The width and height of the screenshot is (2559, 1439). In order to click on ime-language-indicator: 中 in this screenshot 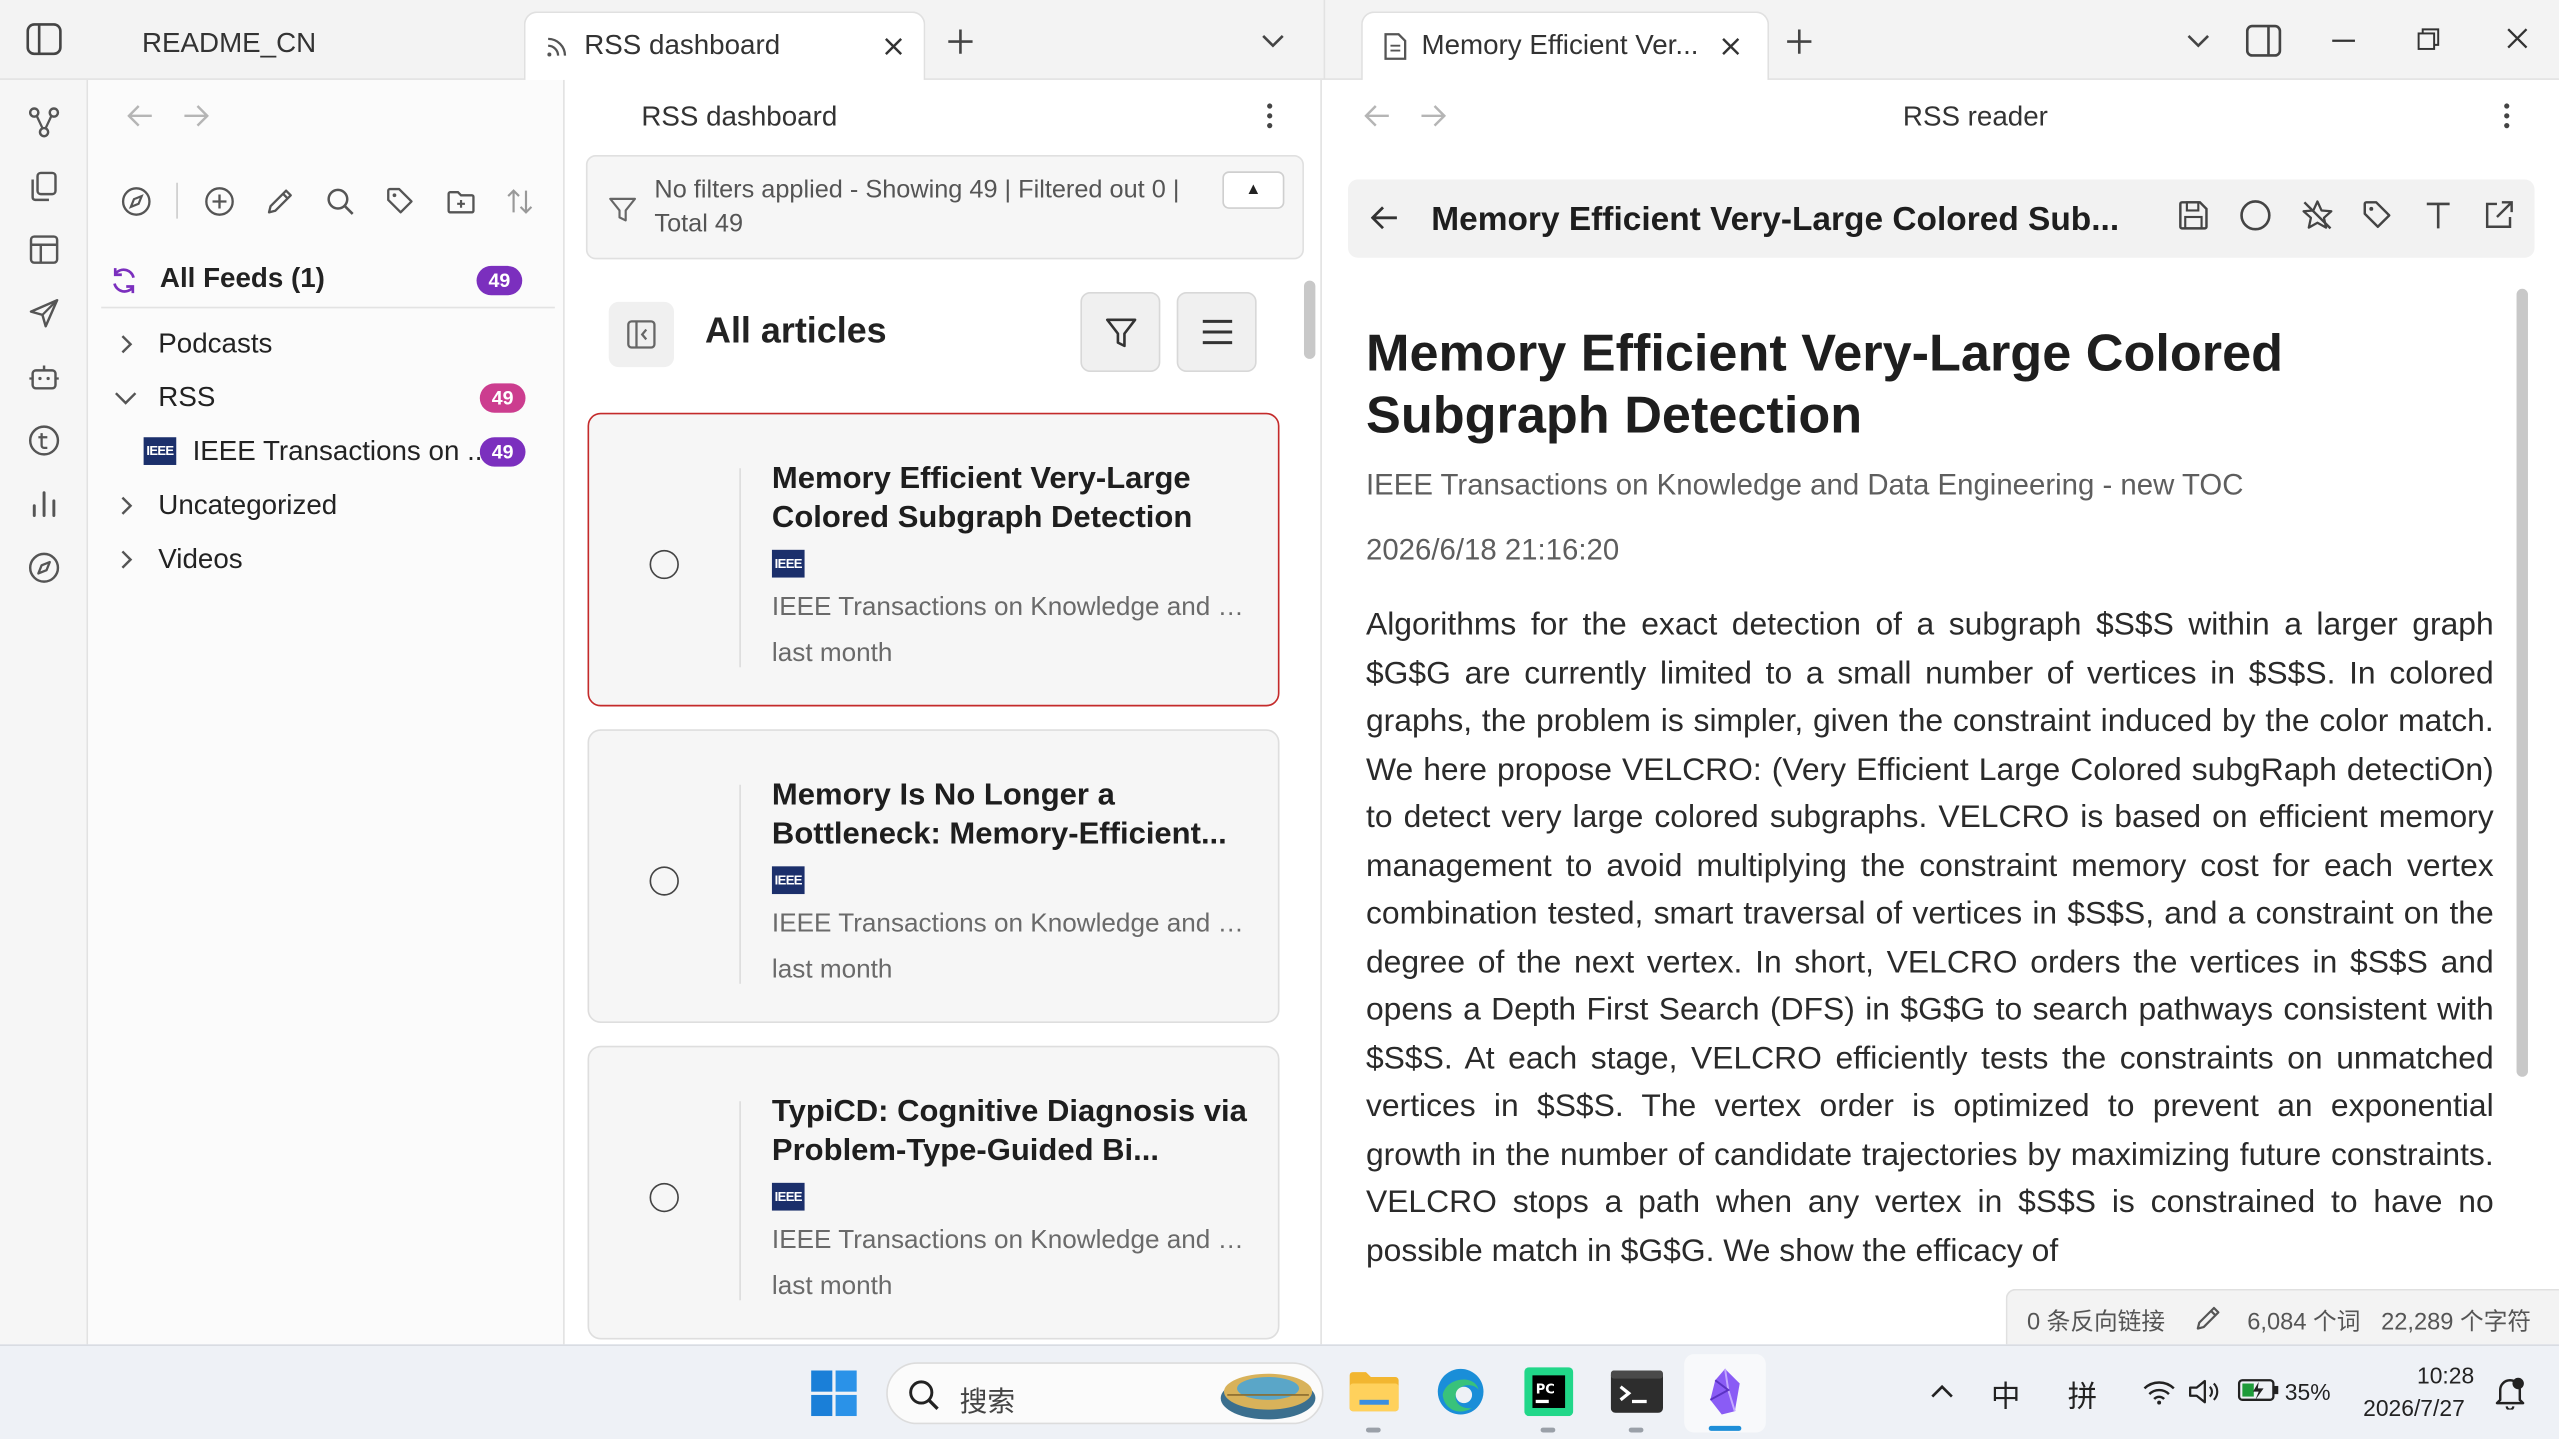, I will do `click(2005, 1395)`.